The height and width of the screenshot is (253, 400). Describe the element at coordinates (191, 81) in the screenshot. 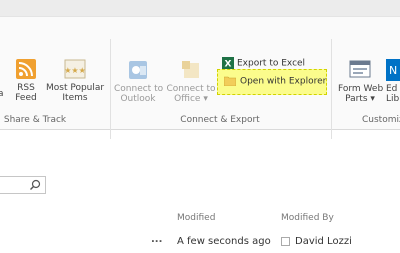

I see `connect-to-office-button: Connect to Office ▾` at that location.